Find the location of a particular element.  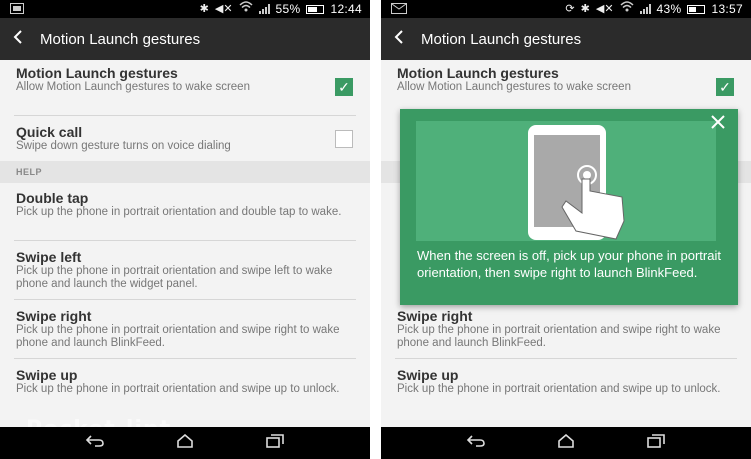

section-header-help: HELP is located at coordinates (185, 172).